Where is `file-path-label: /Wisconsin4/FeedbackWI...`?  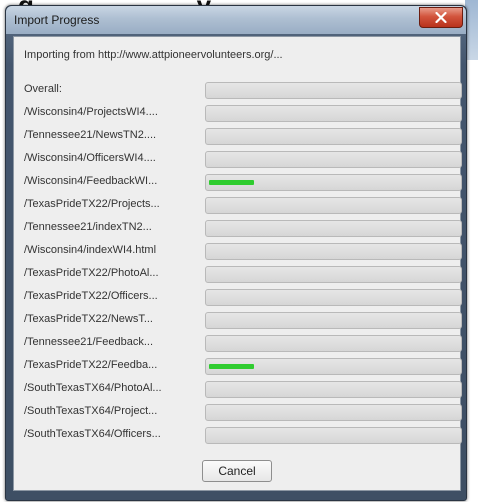 file-path-label: /Wisconsin4/FeedbackWI... is located at coordinates (91, 181).